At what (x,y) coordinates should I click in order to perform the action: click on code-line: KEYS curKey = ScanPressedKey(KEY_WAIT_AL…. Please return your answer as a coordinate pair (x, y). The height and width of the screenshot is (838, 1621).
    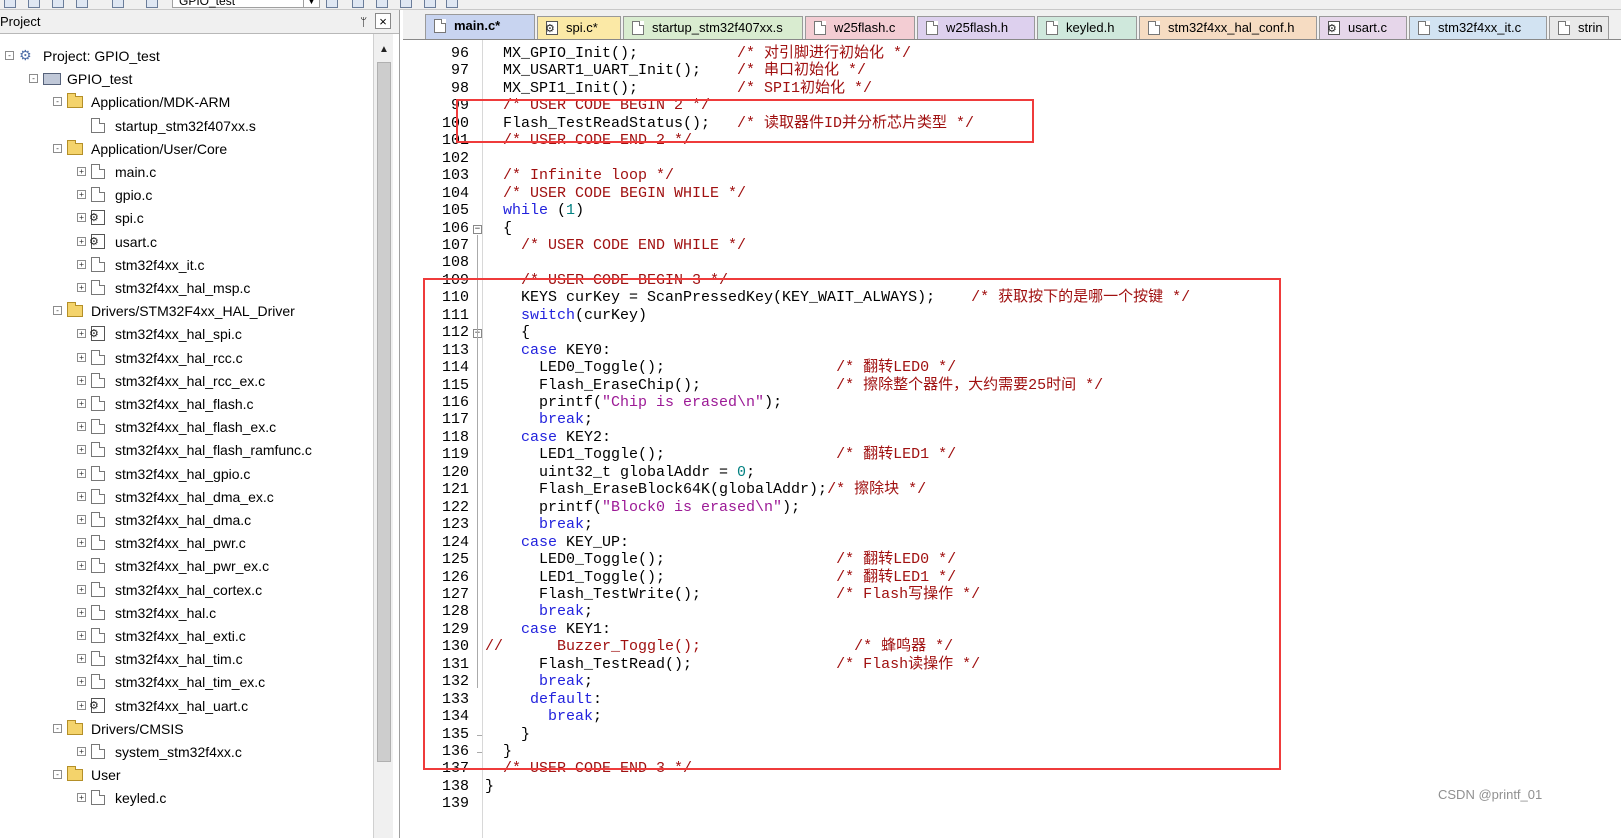
    Looking at the image, I should click on (837, 298).